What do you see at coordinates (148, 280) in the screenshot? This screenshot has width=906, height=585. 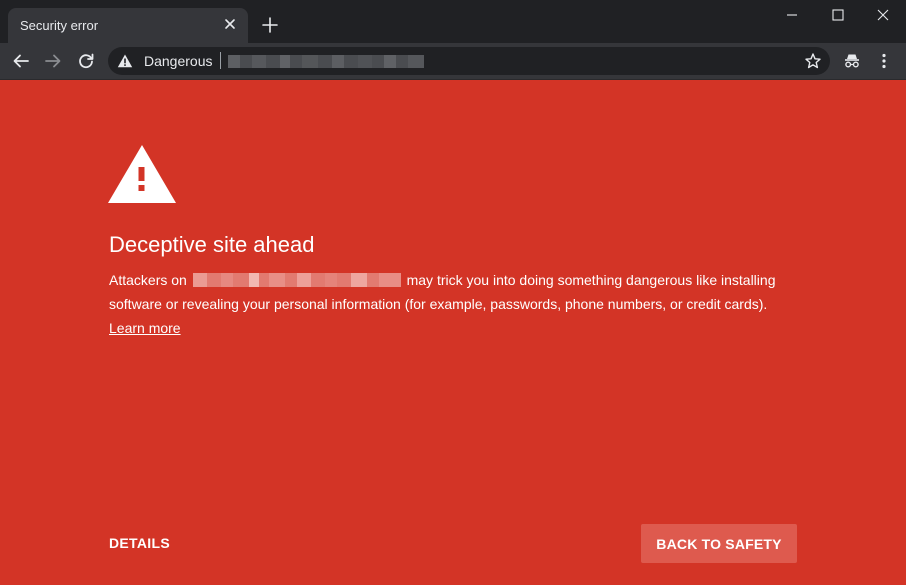 I see `warning-text-prefix: Attackers on` at bounding box center [148, 280].